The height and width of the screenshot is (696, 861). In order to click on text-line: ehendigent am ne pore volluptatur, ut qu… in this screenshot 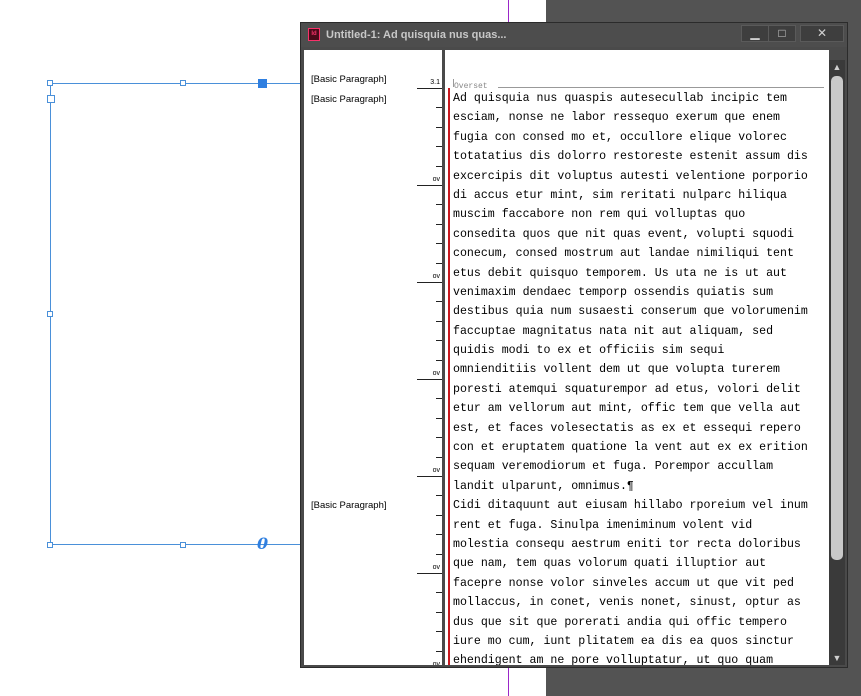, I will do `click(639, 658)`.